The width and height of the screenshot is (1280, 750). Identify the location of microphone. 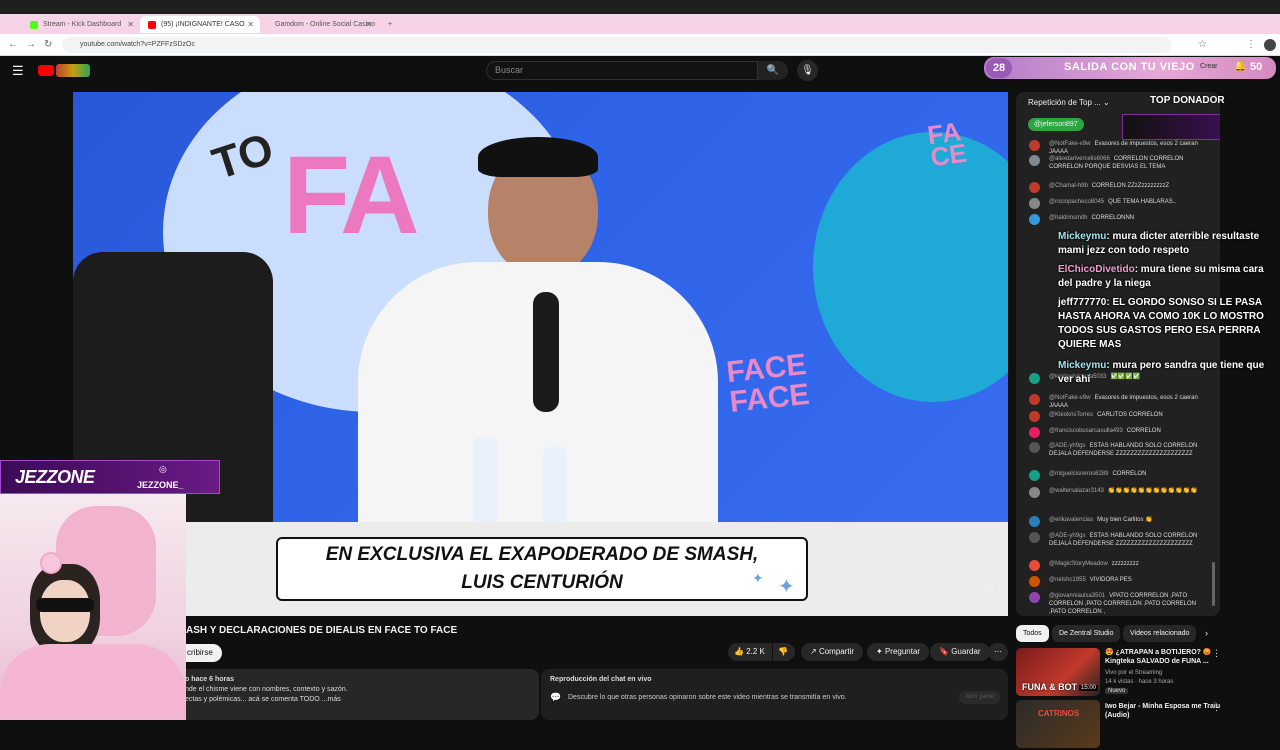
(546, 352).